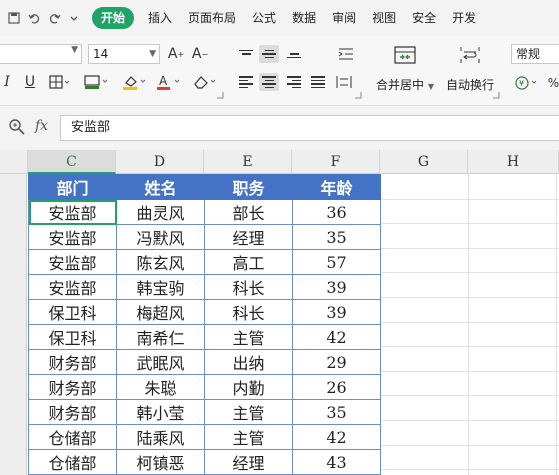  What do you see at coordinates (294, 82) in the screenshot?
I see `align-right-icon` at bounding box center [294, 82].